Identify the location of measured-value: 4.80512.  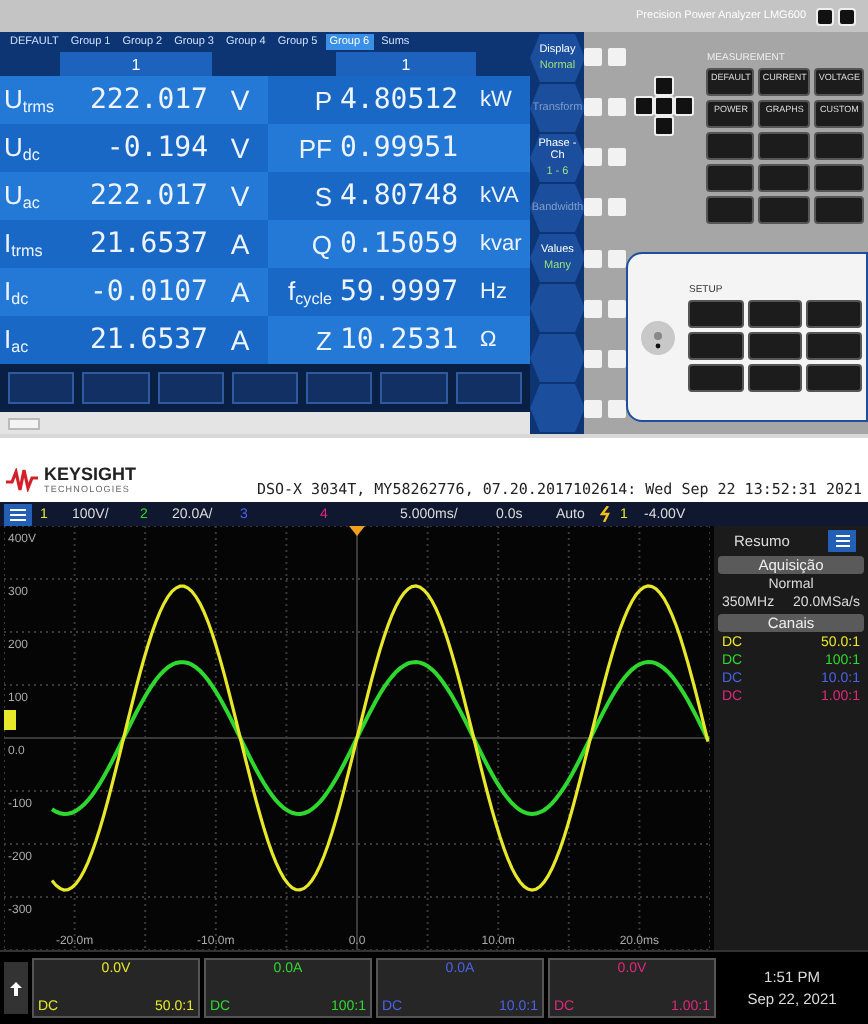
(406, 100).